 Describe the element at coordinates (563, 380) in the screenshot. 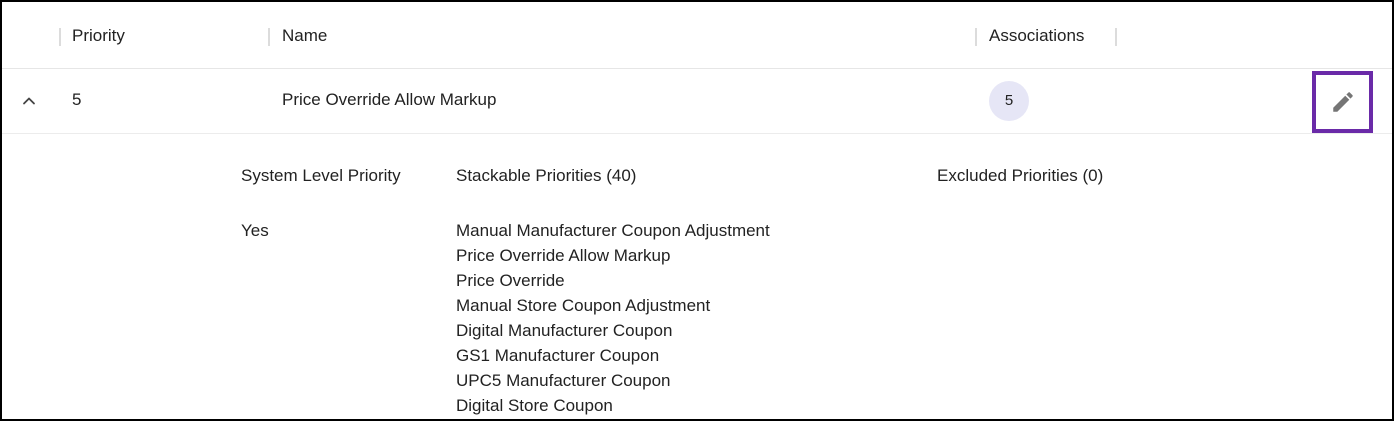

I see `list-item: UPC5 Manufacturer Coupon` at that location.